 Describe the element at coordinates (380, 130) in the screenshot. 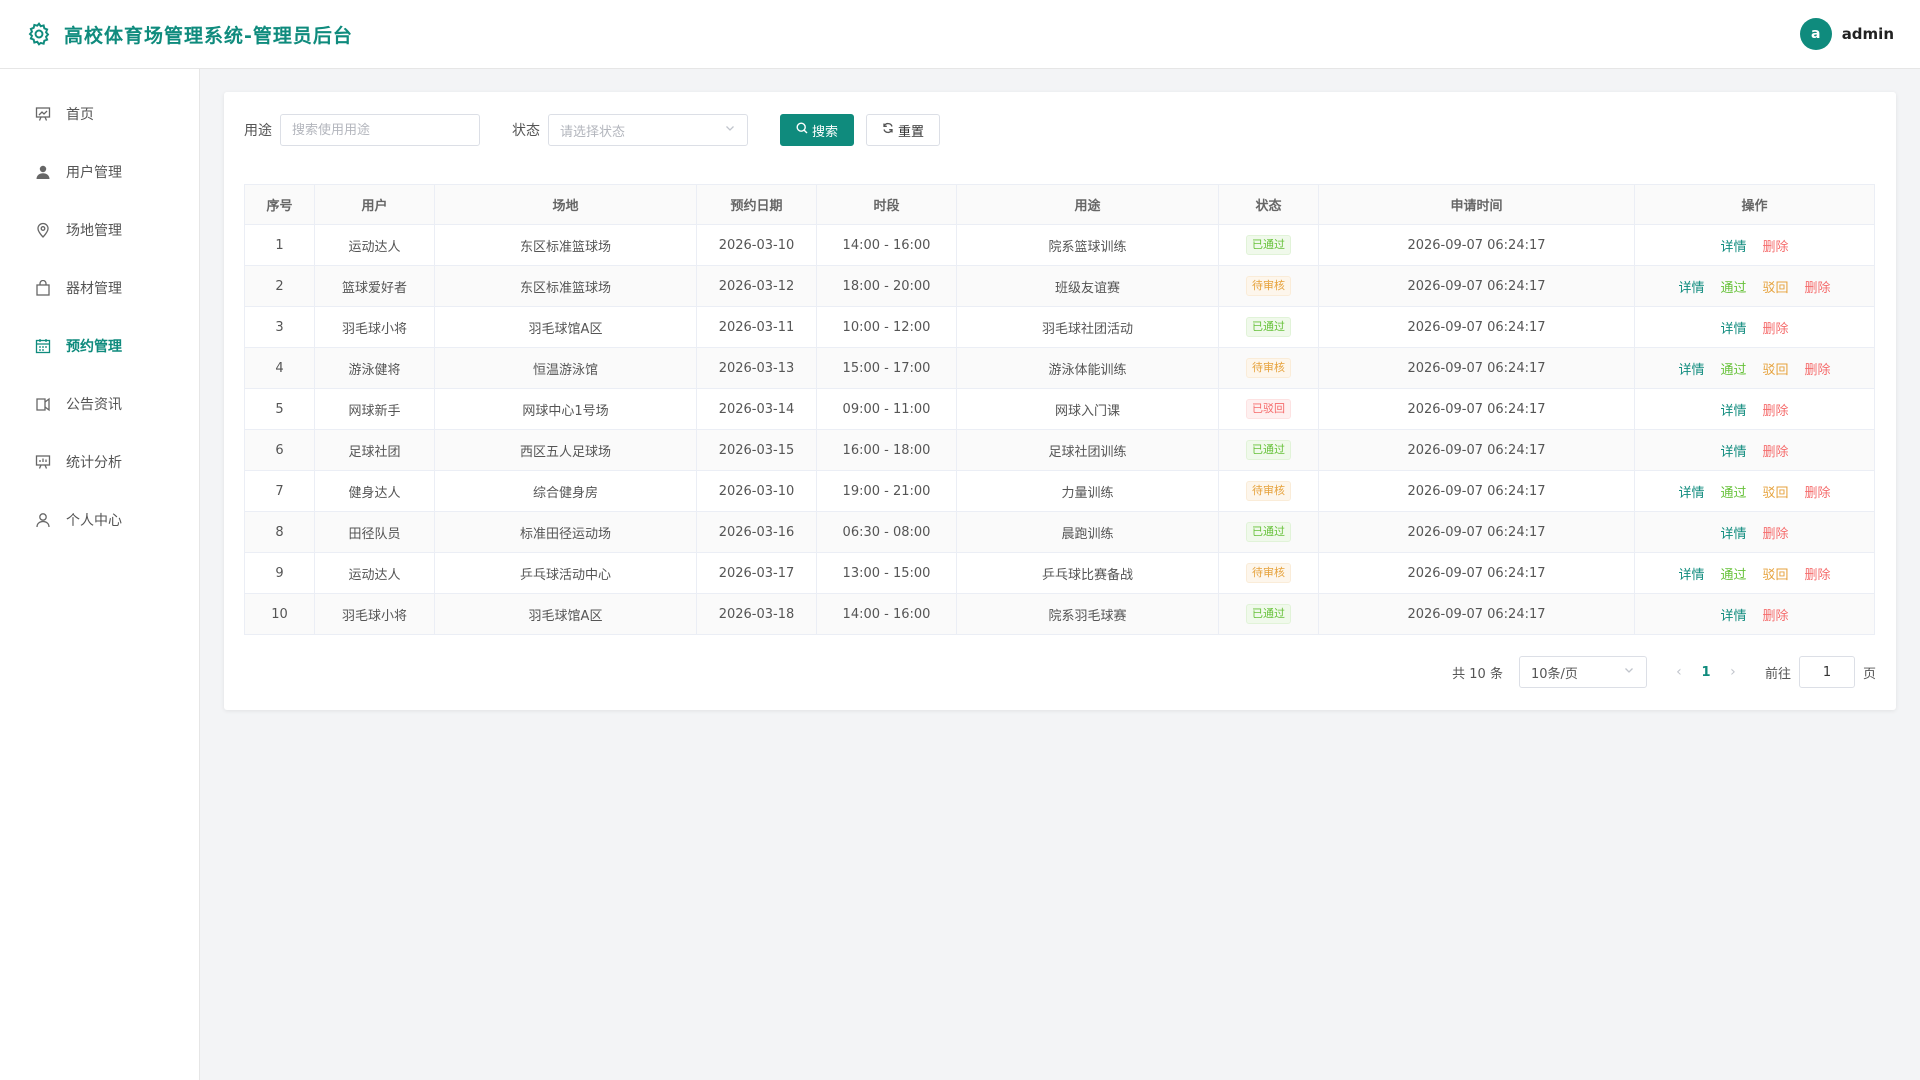

I see `purpose-search-input` at that location.